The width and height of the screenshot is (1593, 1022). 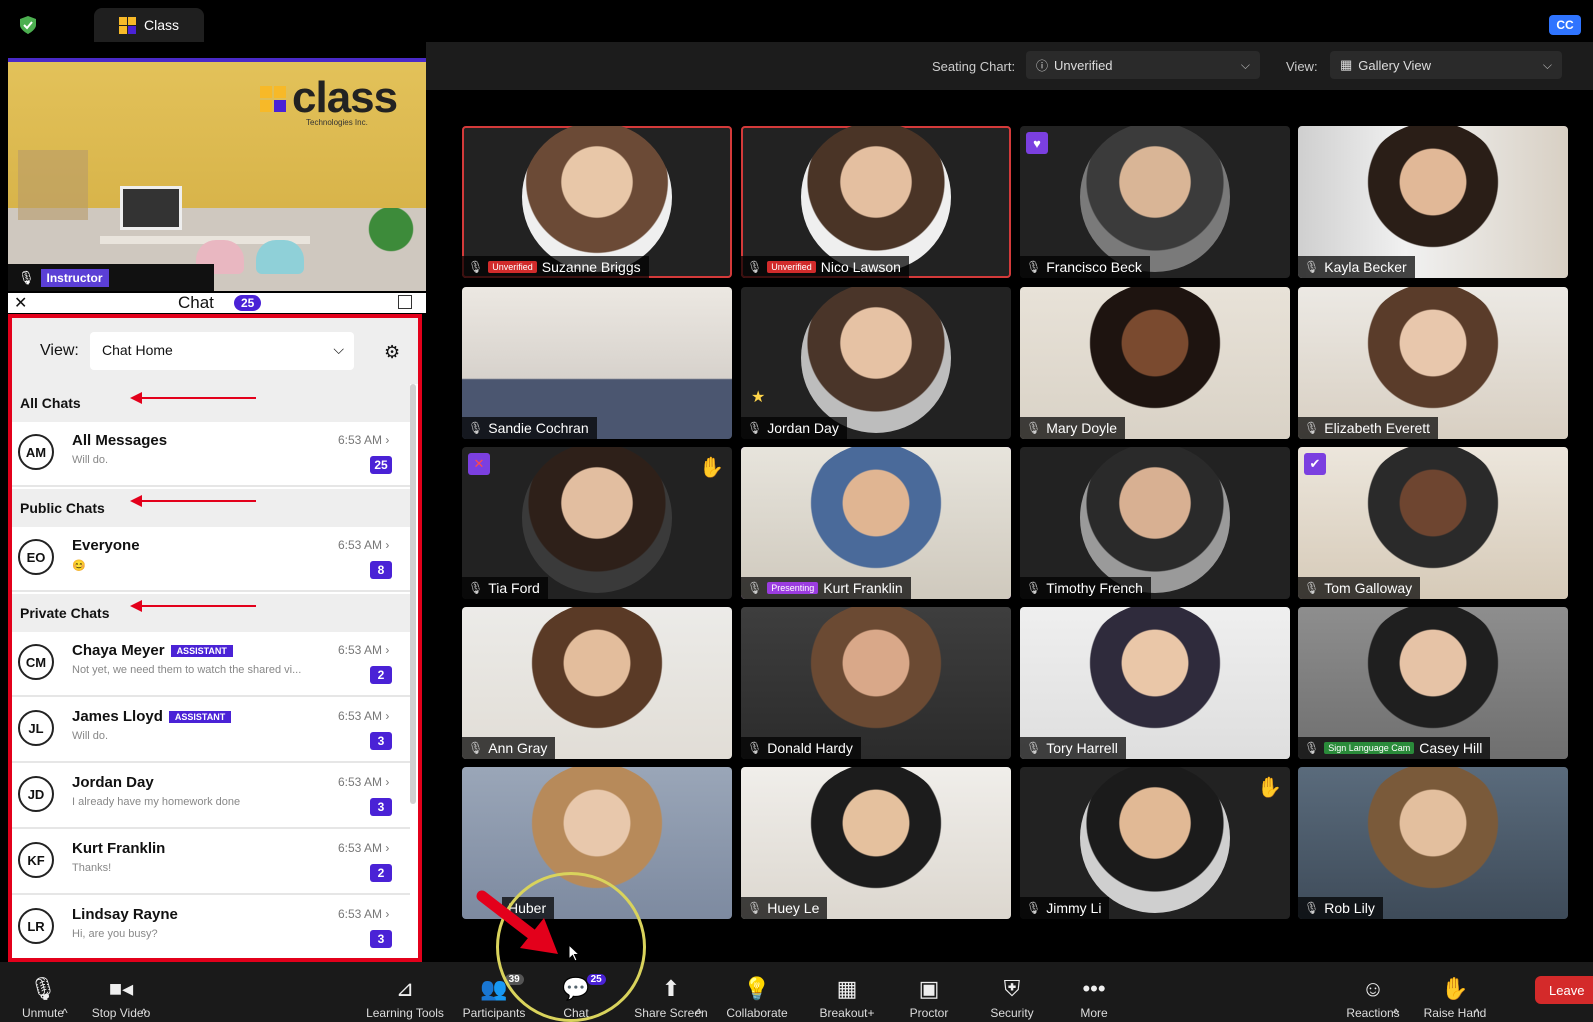 I want to click on collaborate-button: 💡 Collaborate, so click(x=757, y=992).